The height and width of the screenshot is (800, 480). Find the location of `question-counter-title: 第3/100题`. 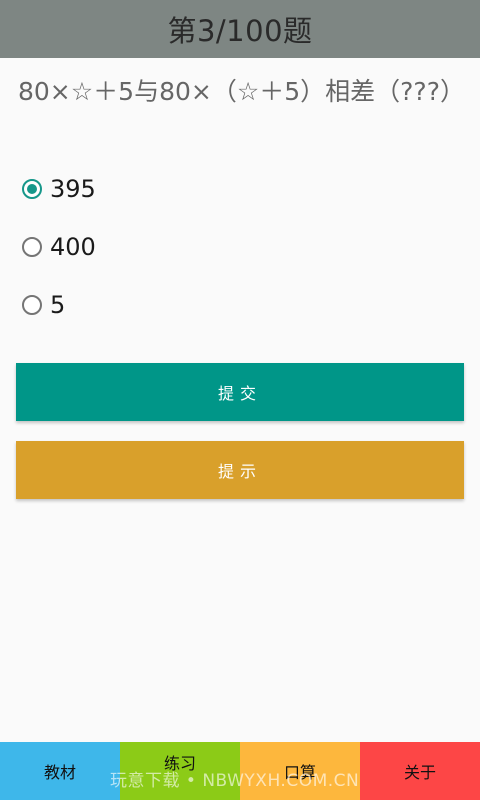

question-counter-title: 第3/100题 is located at coordinates (240, 31).